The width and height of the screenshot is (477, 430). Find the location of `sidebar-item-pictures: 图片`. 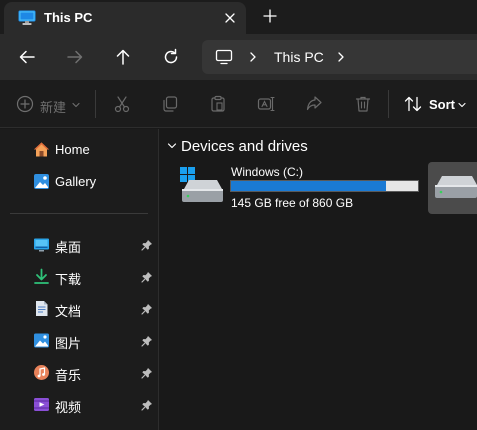

sidebar-item-pictures: 图片 is located at coordinates (79, 341).